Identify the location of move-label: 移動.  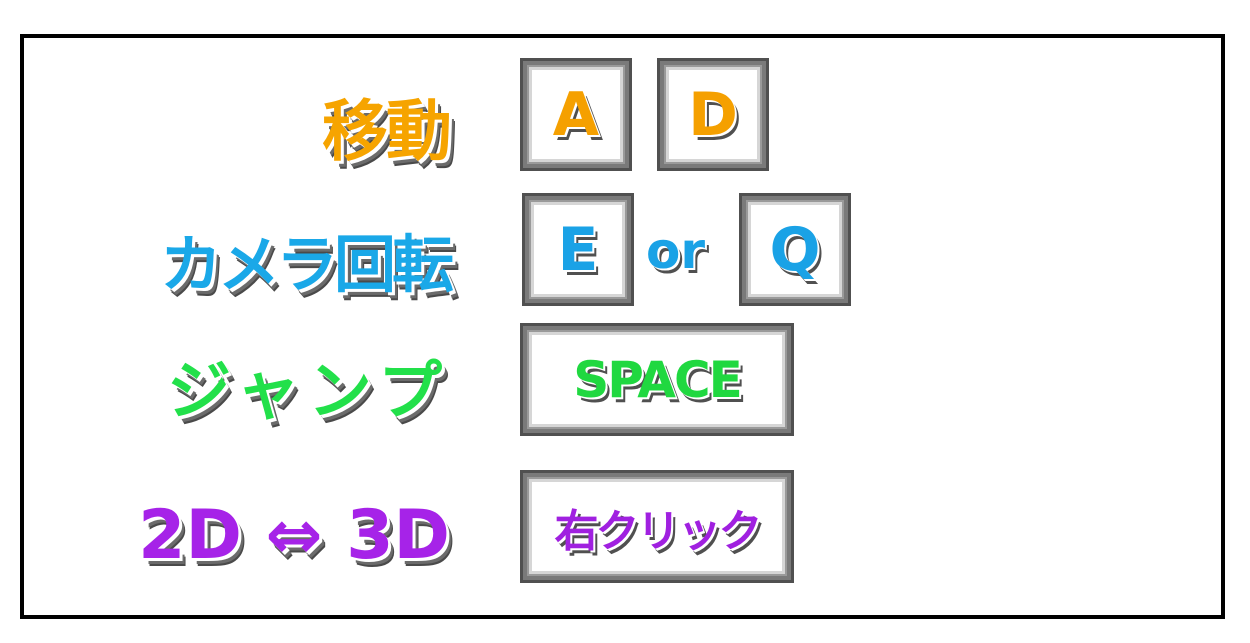
(387, 132).